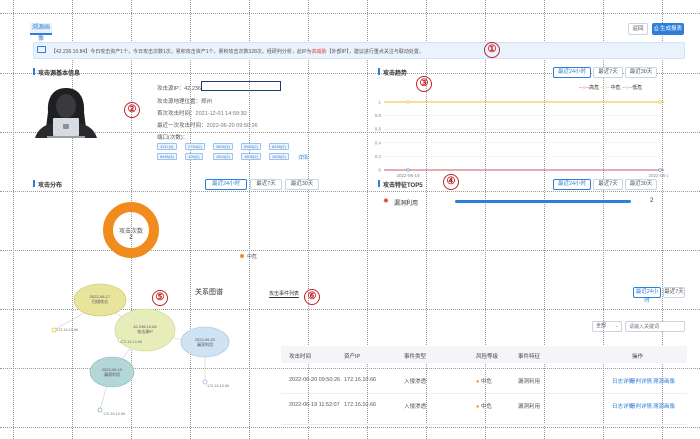 Image resolution: width=700 pixels, height=439 pixels. Describe the element at coordinates (352, 357) in the screenshot. I see `col-header: 资产IP` at that location.